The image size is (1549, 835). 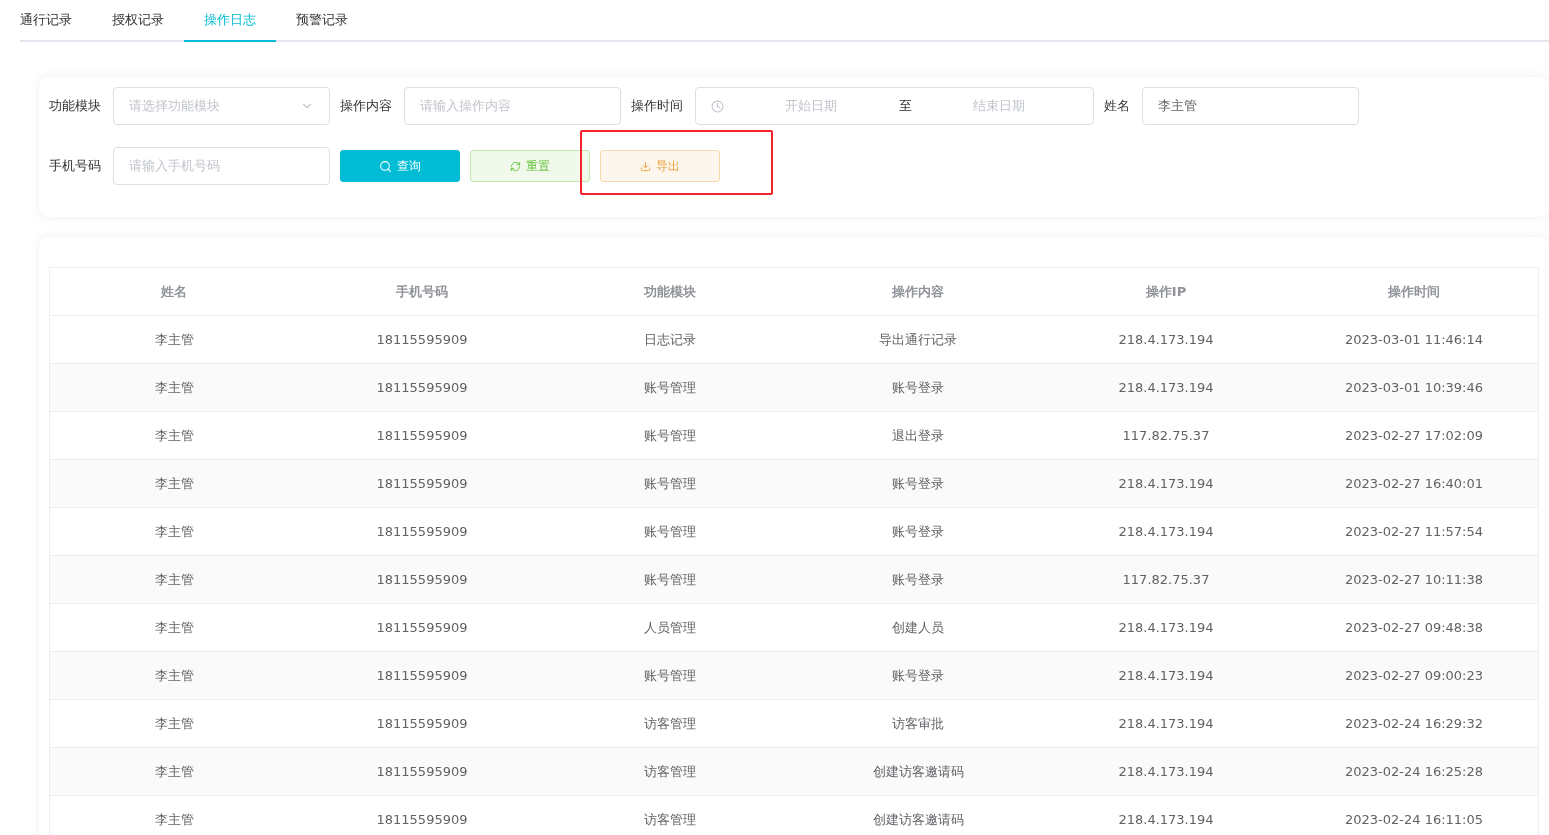 I want to click on search-button: 查询, so click(x=400, y=166).